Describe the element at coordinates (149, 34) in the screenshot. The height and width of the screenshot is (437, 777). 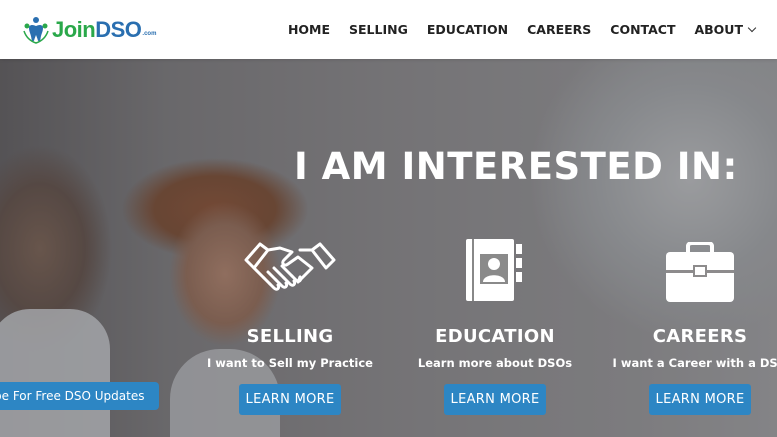
I see `logo-suffix: .com` at that location.